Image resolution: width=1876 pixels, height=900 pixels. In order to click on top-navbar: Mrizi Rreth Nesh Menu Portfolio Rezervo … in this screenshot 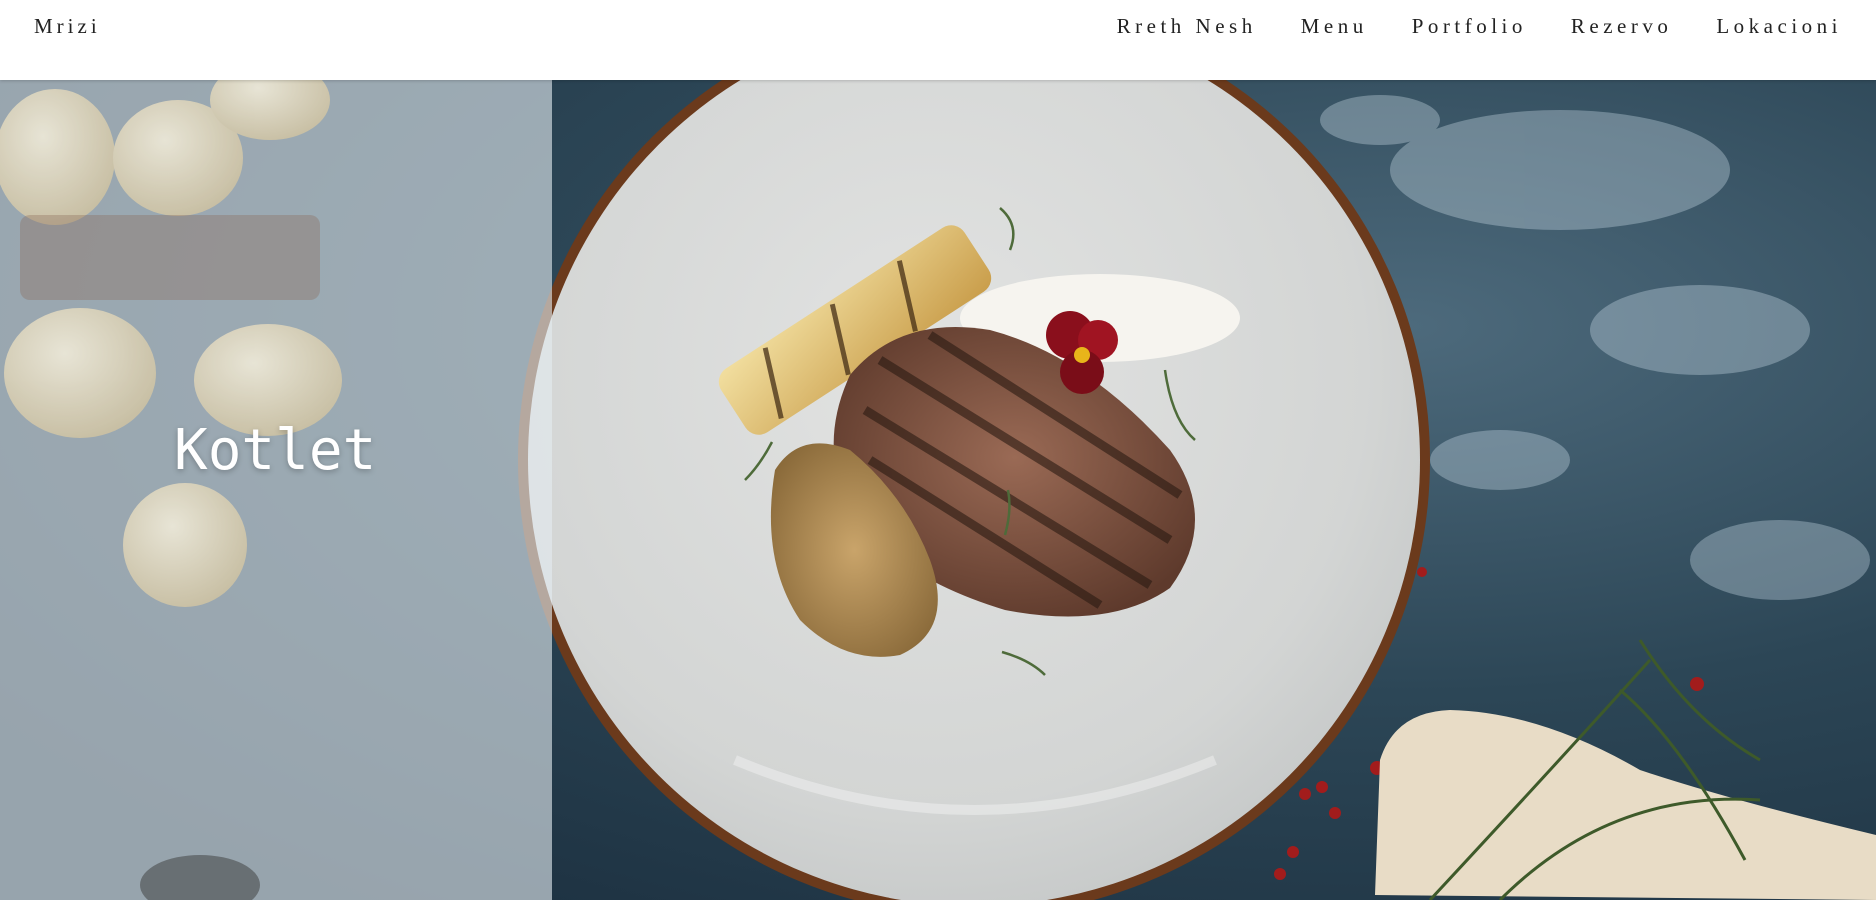, I will do `click(938, 40)`.